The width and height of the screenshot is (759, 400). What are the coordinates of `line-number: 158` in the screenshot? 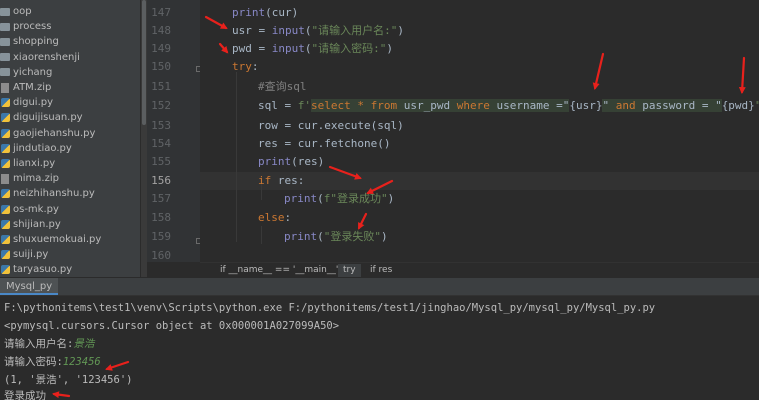 It's located at (161, 217).